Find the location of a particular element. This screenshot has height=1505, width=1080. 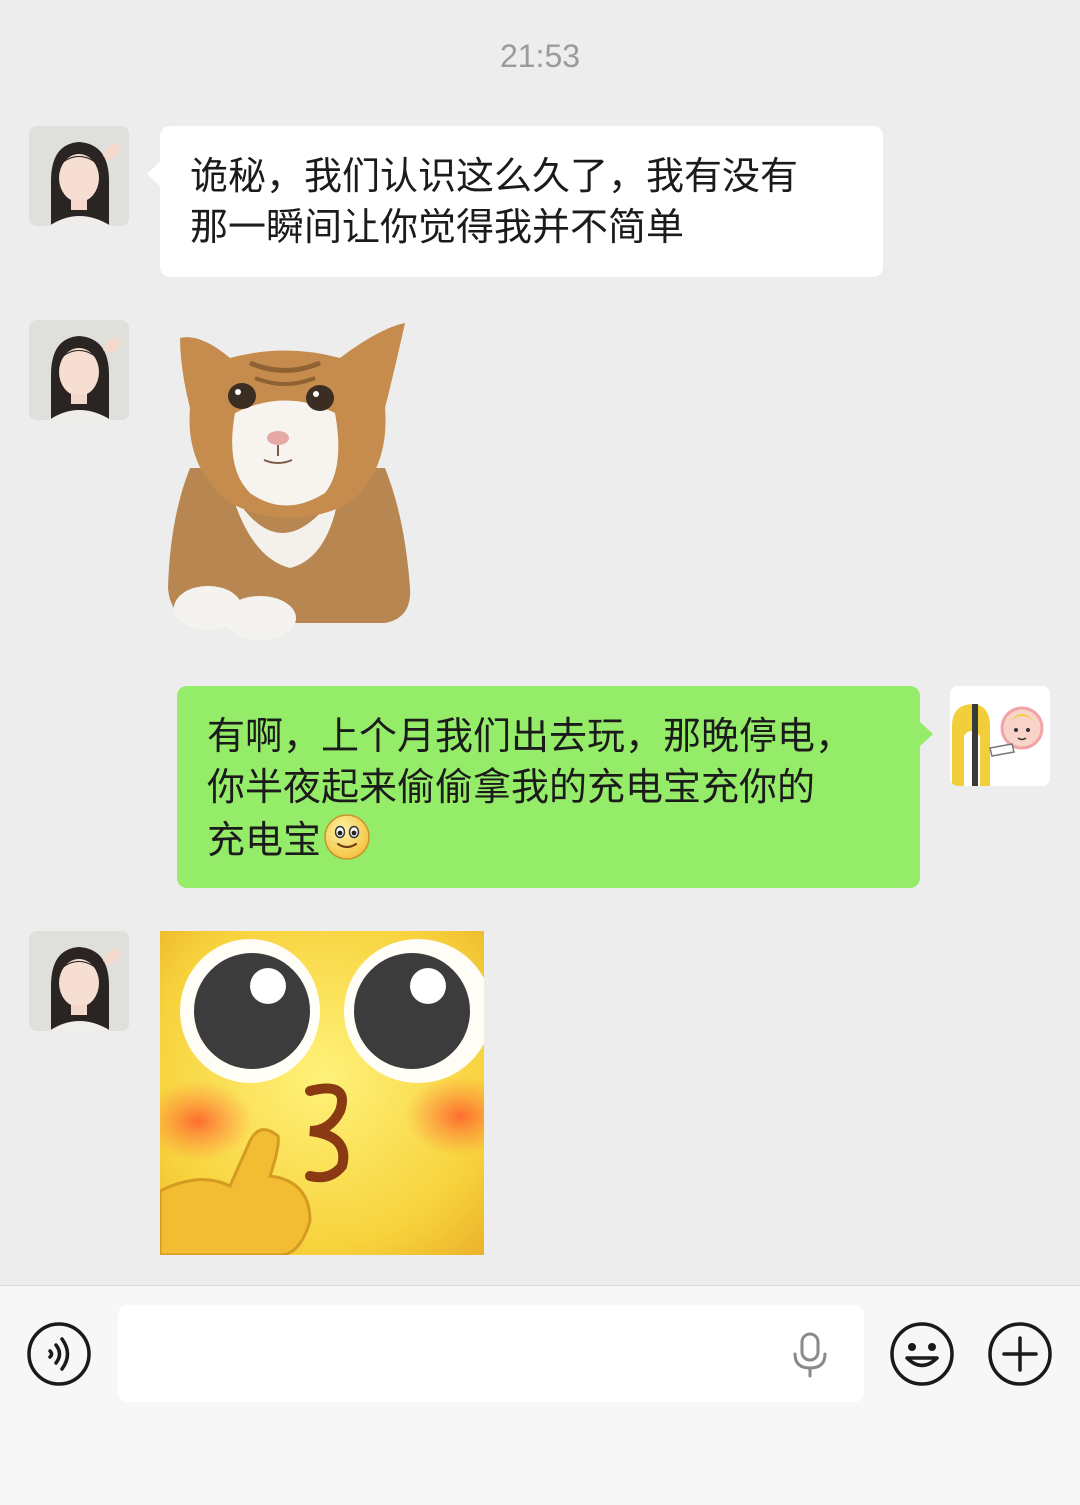

message-line: 有啊，上个月我们出去玩，那晚停电， is located at coordinates (530, 736).